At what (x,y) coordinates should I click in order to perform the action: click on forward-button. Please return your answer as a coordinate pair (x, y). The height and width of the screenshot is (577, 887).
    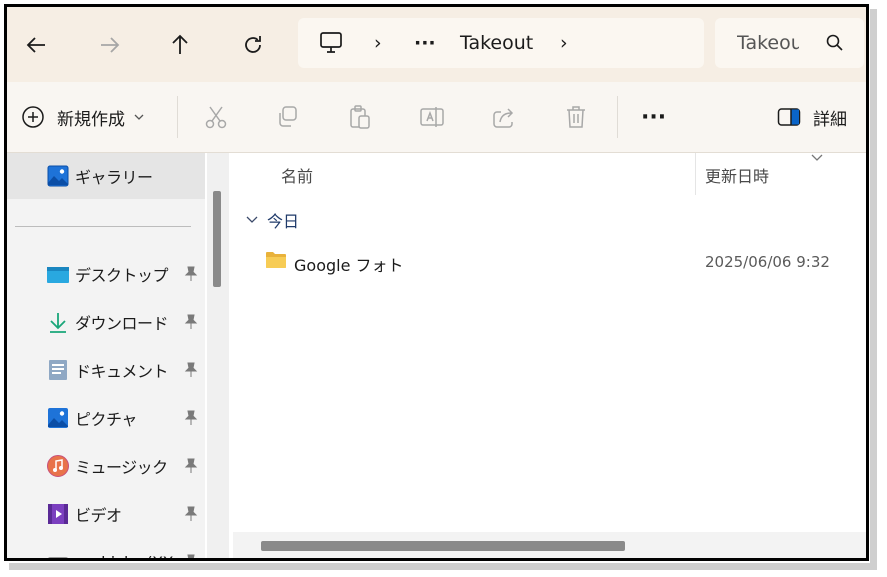
    Looking at the image, I should click on (109, 45).